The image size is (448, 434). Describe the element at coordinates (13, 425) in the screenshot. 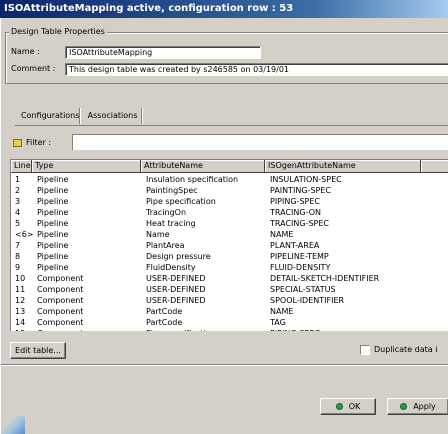

I see `corner-decoration` at that location.